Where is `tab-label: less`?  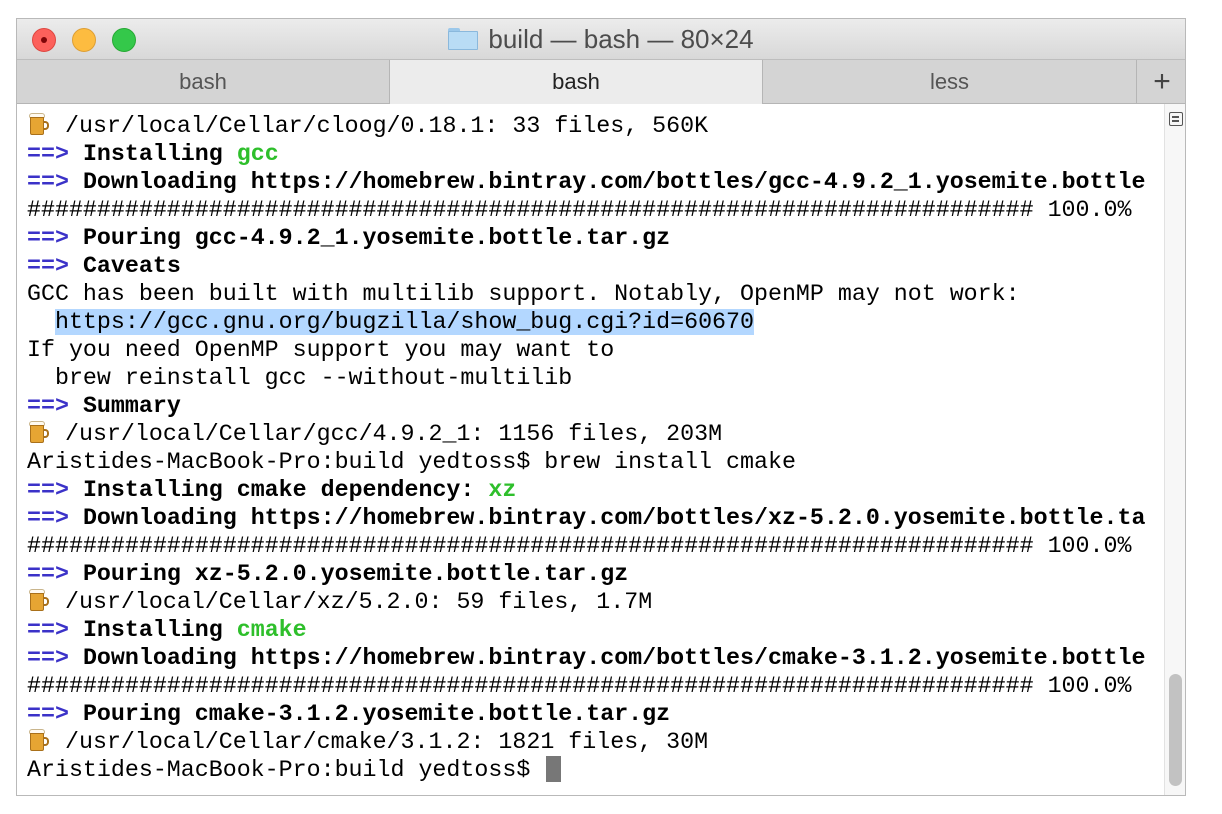
tab-label: less is located at coordinates (949, 81).